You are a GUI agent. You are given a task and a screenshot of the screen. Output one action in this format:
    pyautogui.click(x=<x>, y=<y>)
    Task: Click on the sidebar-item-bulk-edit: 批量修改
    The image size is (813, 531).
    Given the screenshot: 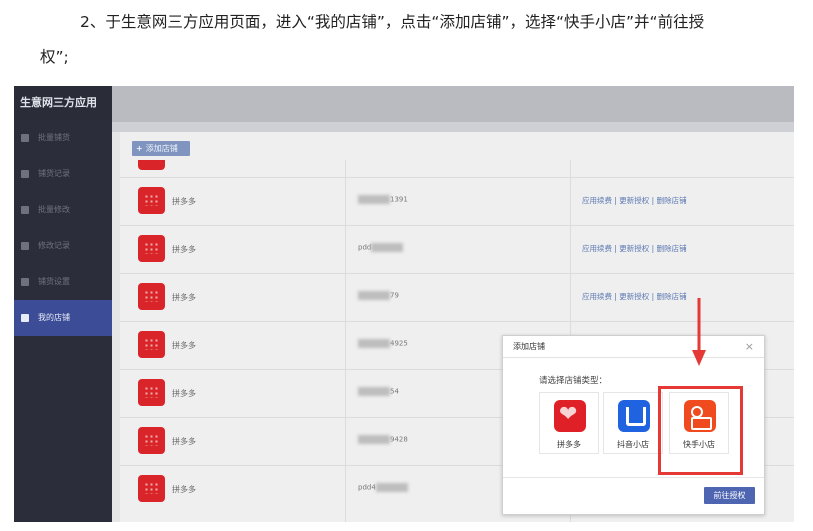 What is the action you would take?
    pyautogui.click(x=63, y=210)
    